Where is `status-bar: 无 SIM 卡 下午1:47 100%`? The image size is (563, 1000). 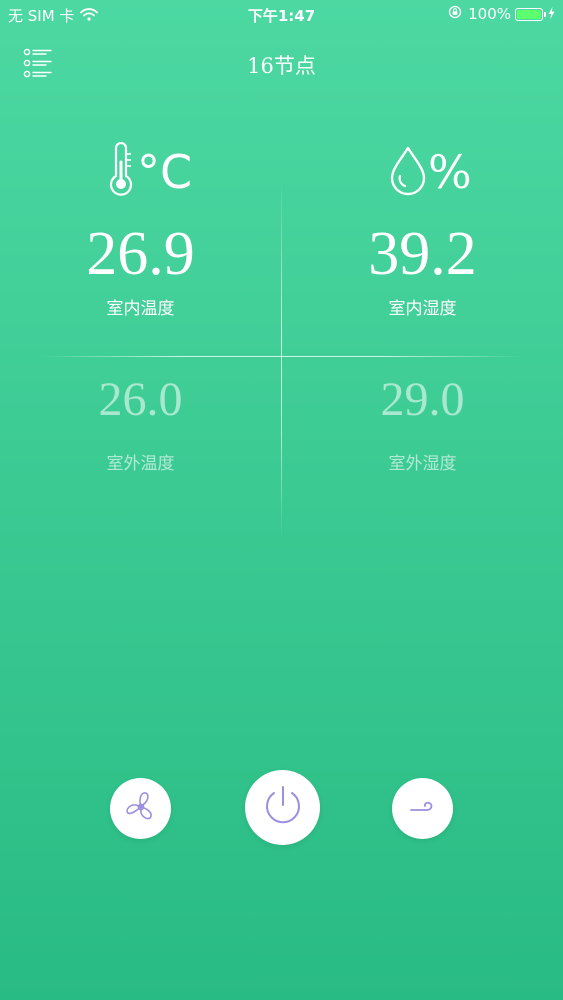
status-bar: 无 SIM 卡 下午1:47 100% is located at coordinates (281, 15).